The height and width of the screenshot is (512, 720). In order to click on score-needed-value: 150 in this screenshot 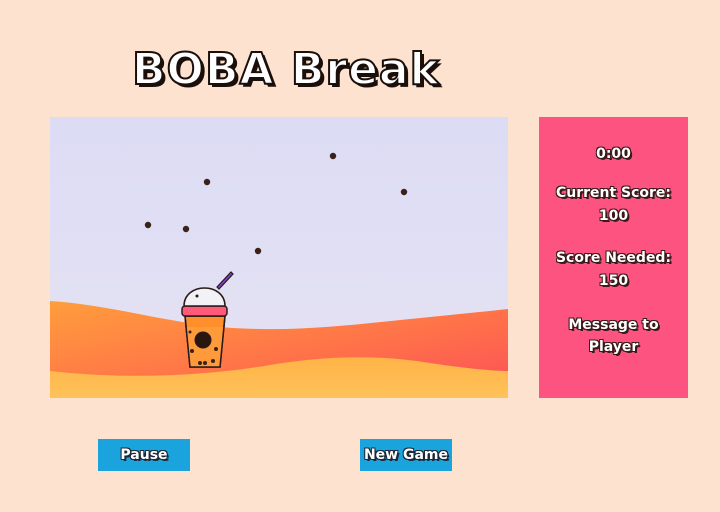, I will do `click(613, 281)`.